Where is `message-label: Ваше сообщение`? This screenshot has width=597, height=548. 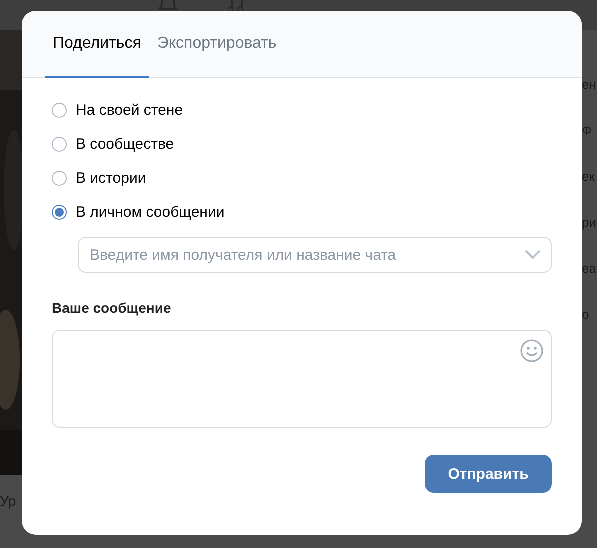
message-label: Ваше сообщение is located at coordinates (112, 308).